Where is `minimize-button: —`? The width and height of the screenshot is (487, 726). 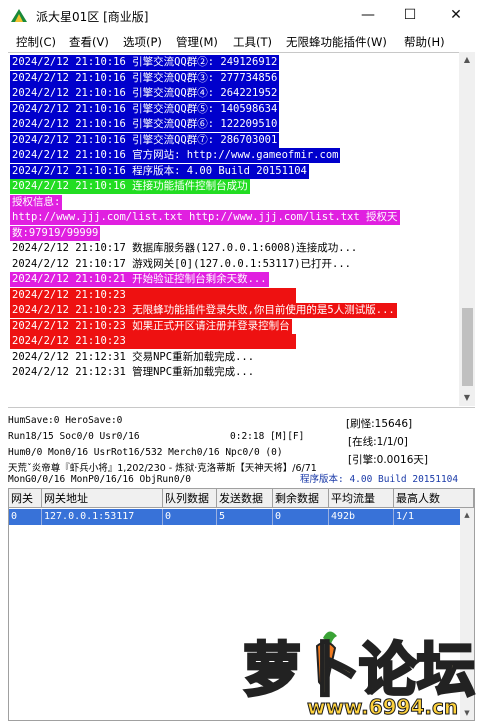
minimize-button: — is located at coordinates (368, 16).